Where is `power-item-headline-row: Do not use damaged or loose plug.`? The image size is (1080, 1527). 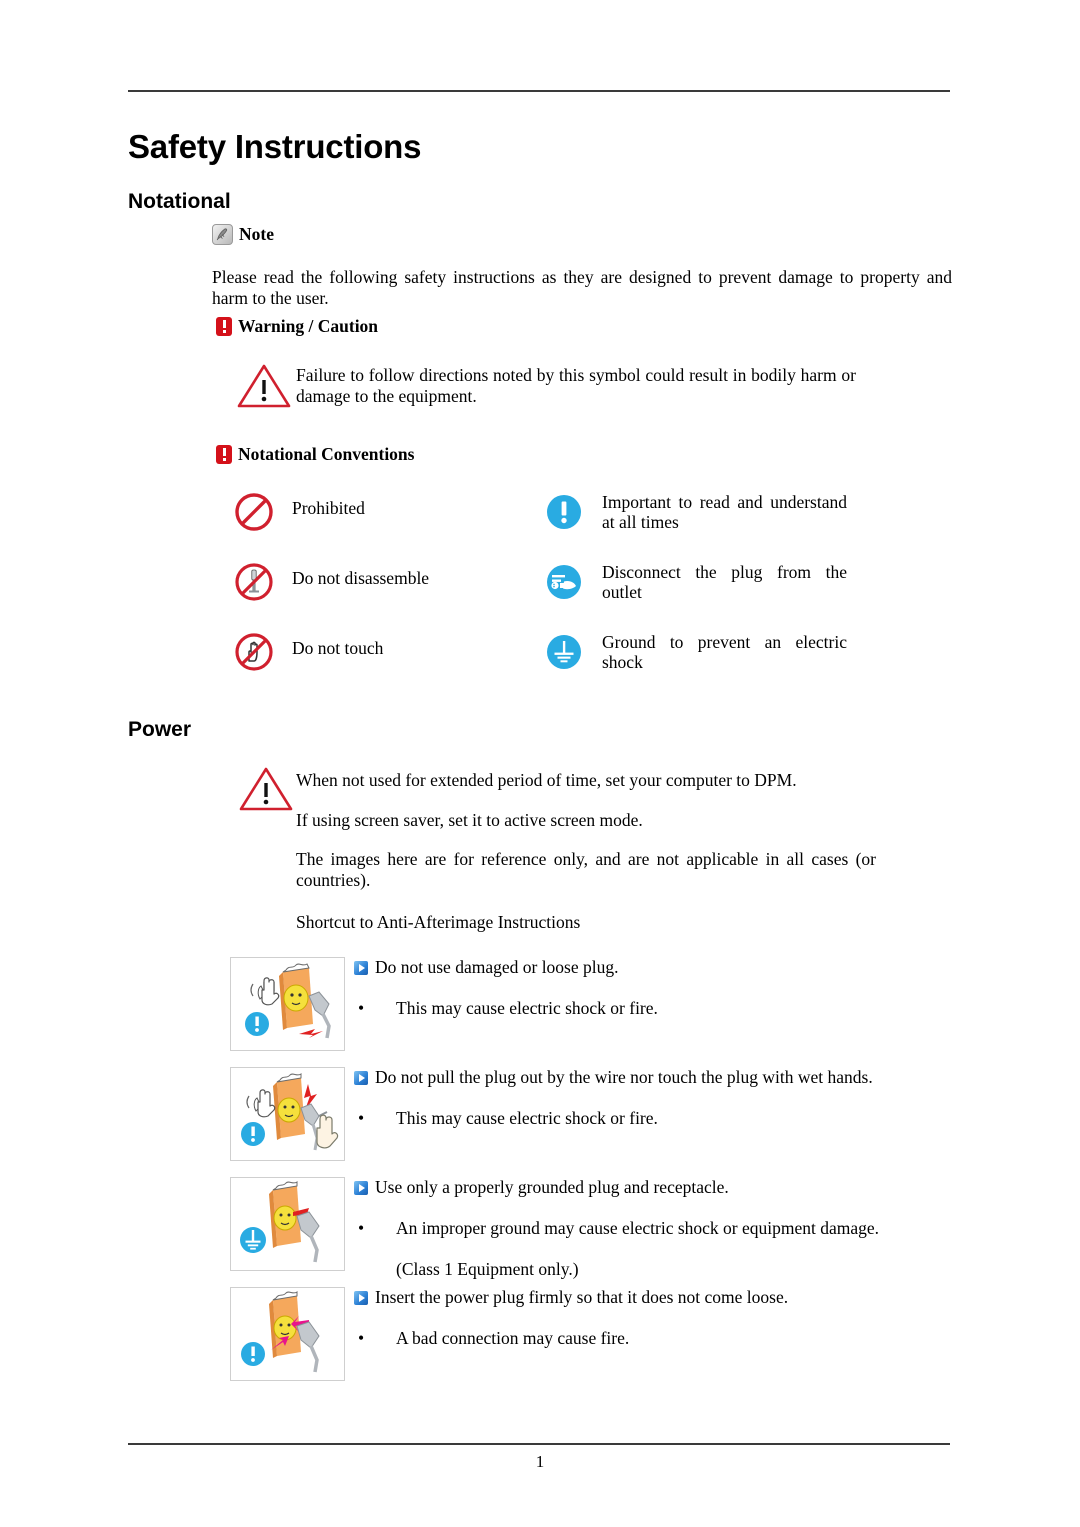 power-item-headline-row: Do not use damaged or loose plug. is located at coordinates (717, 967).